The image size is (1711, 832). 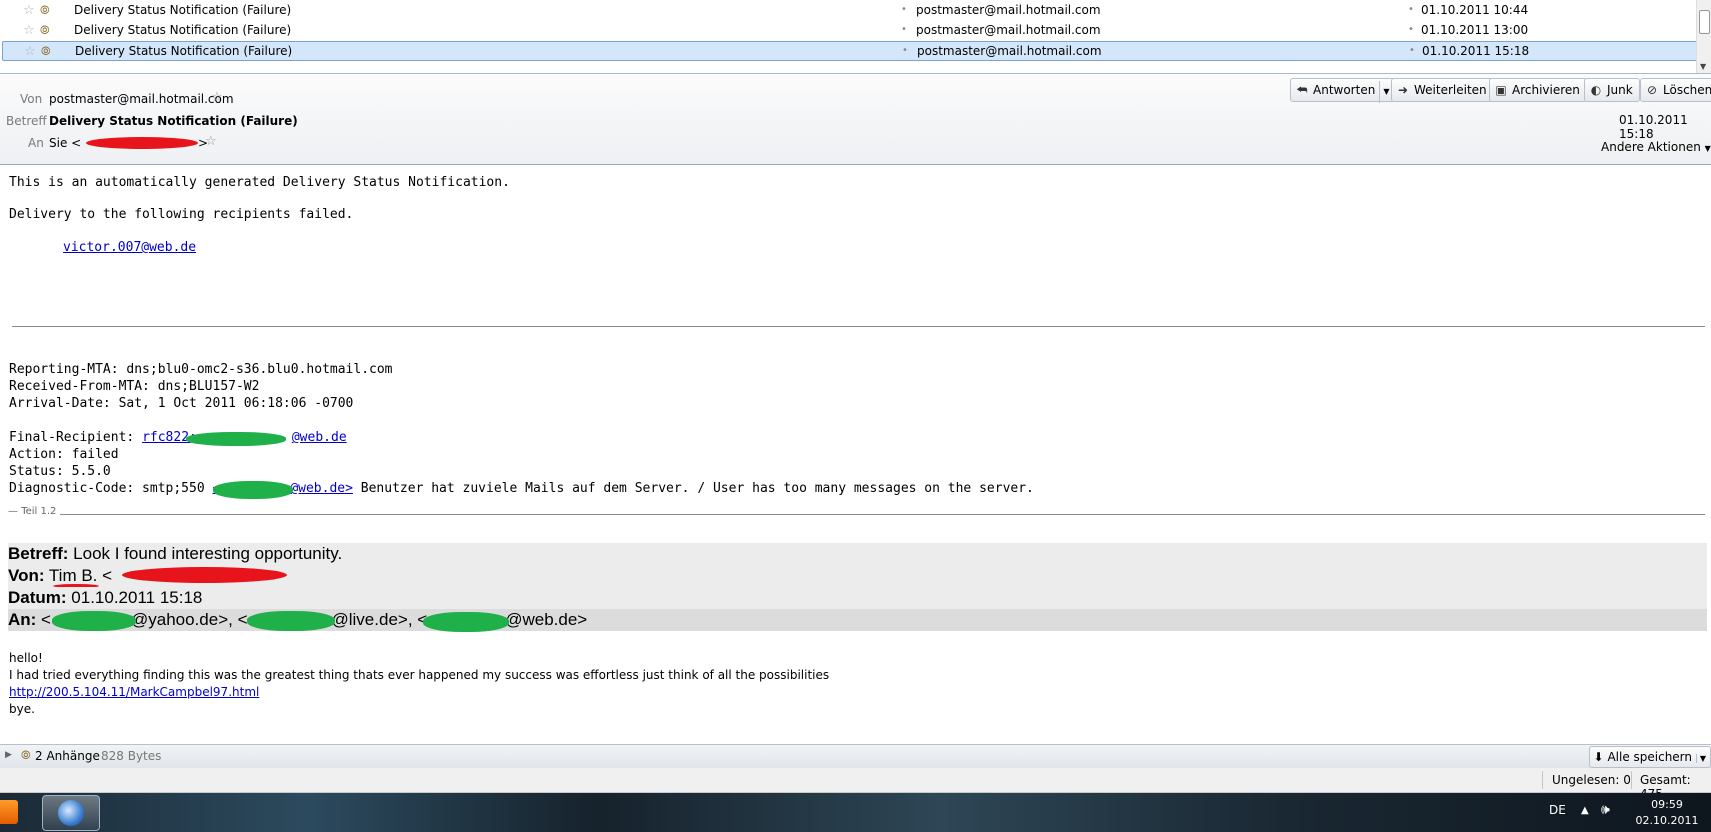 I want to click on chevron-down-icon: ▼, so click(x=1707, y=148).